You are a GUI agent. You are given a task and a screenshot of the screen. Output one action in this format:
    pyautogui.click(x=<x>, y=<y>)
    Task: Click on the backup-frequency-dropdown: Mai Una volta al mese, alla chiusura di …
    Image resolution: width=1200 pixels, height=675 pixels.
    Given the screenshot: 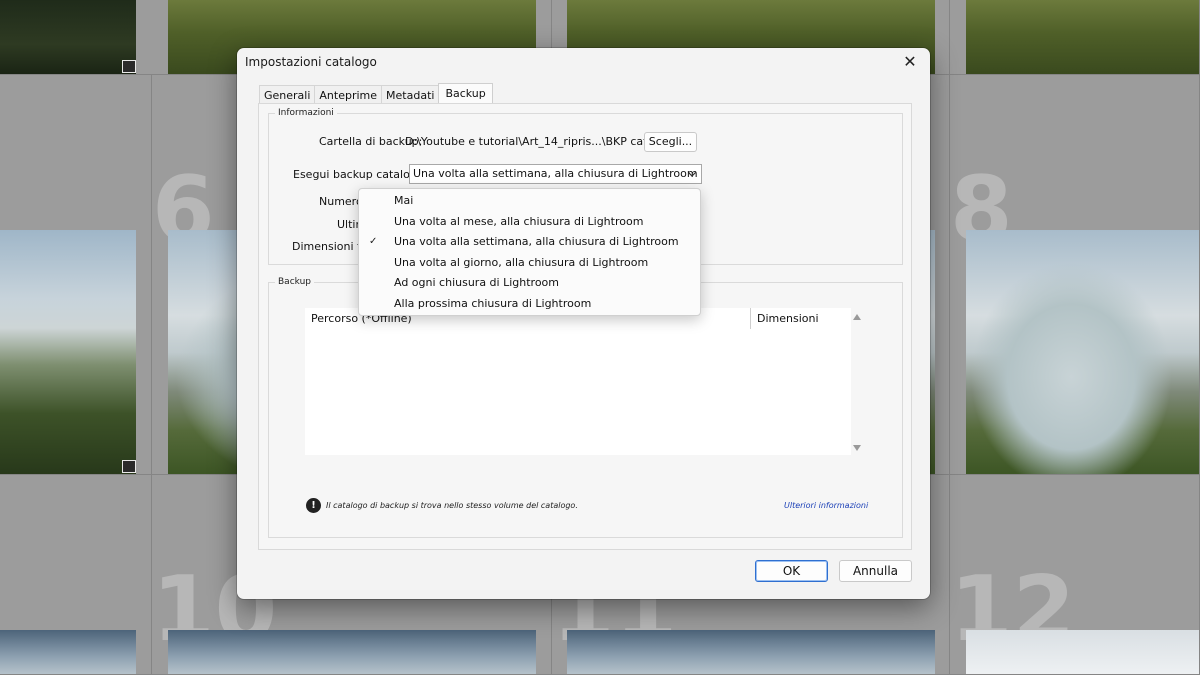 What is the action you would take?
    pyautogui.click(x=529, y=252)
    